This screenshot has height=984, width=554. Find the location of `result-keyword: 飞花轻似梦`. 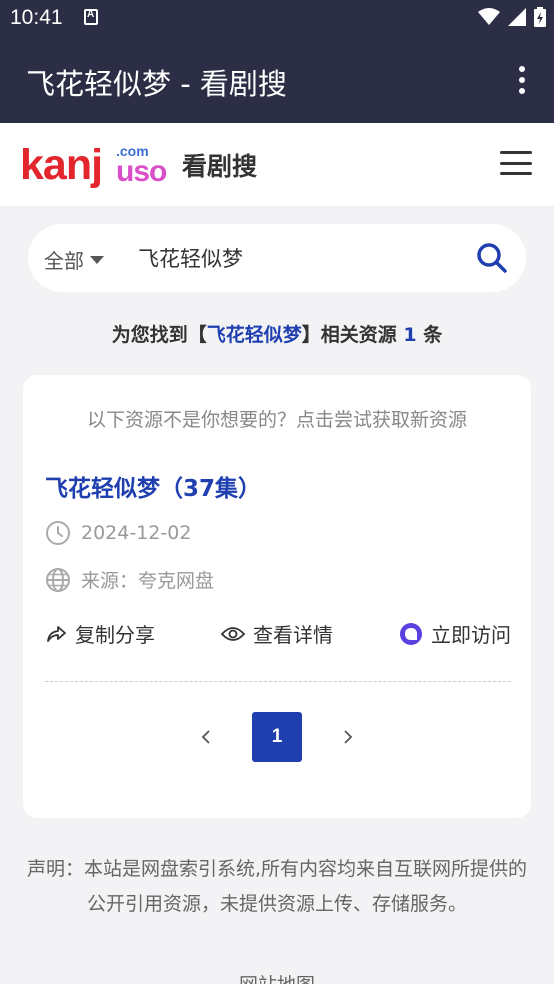

result-keyword: 飞花轻似梦 is located at coordinates (254, 335).